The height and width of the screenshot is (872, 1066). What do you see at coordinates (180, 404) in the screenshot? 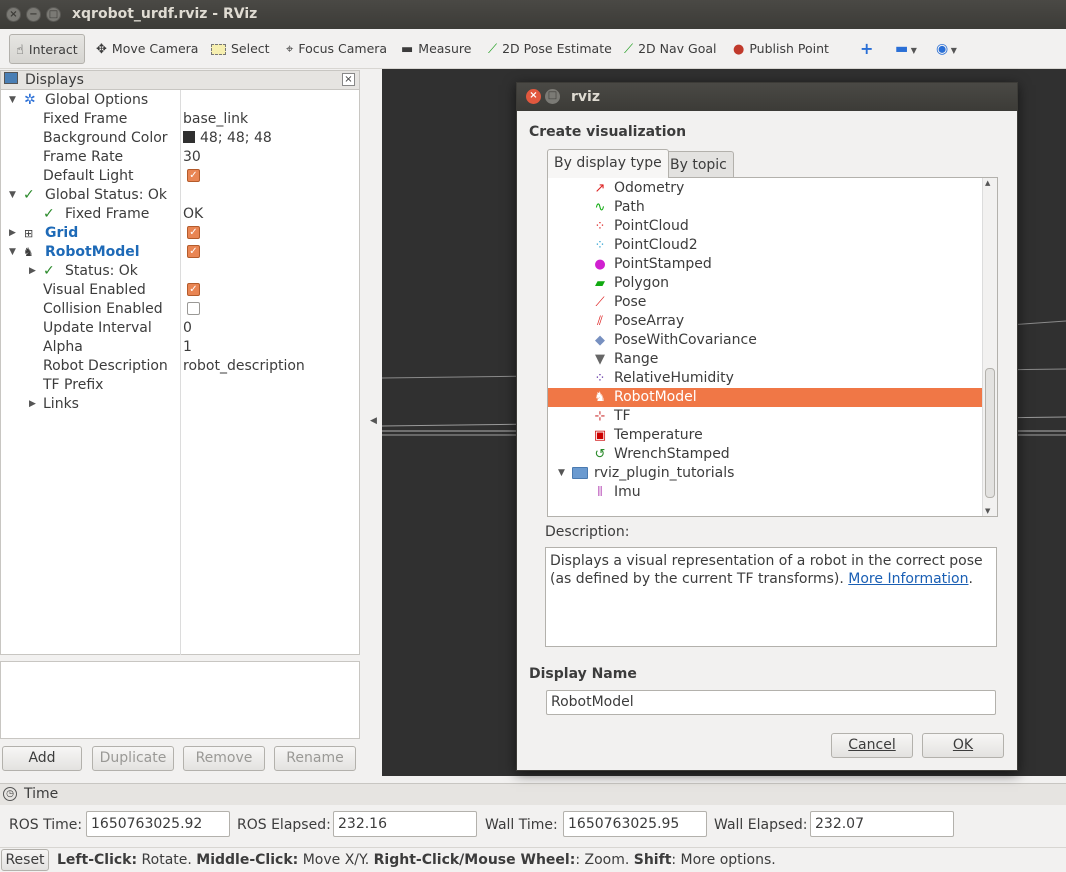
I see `tree-row-links: ▶ Links` at bounding box center [180, 404].